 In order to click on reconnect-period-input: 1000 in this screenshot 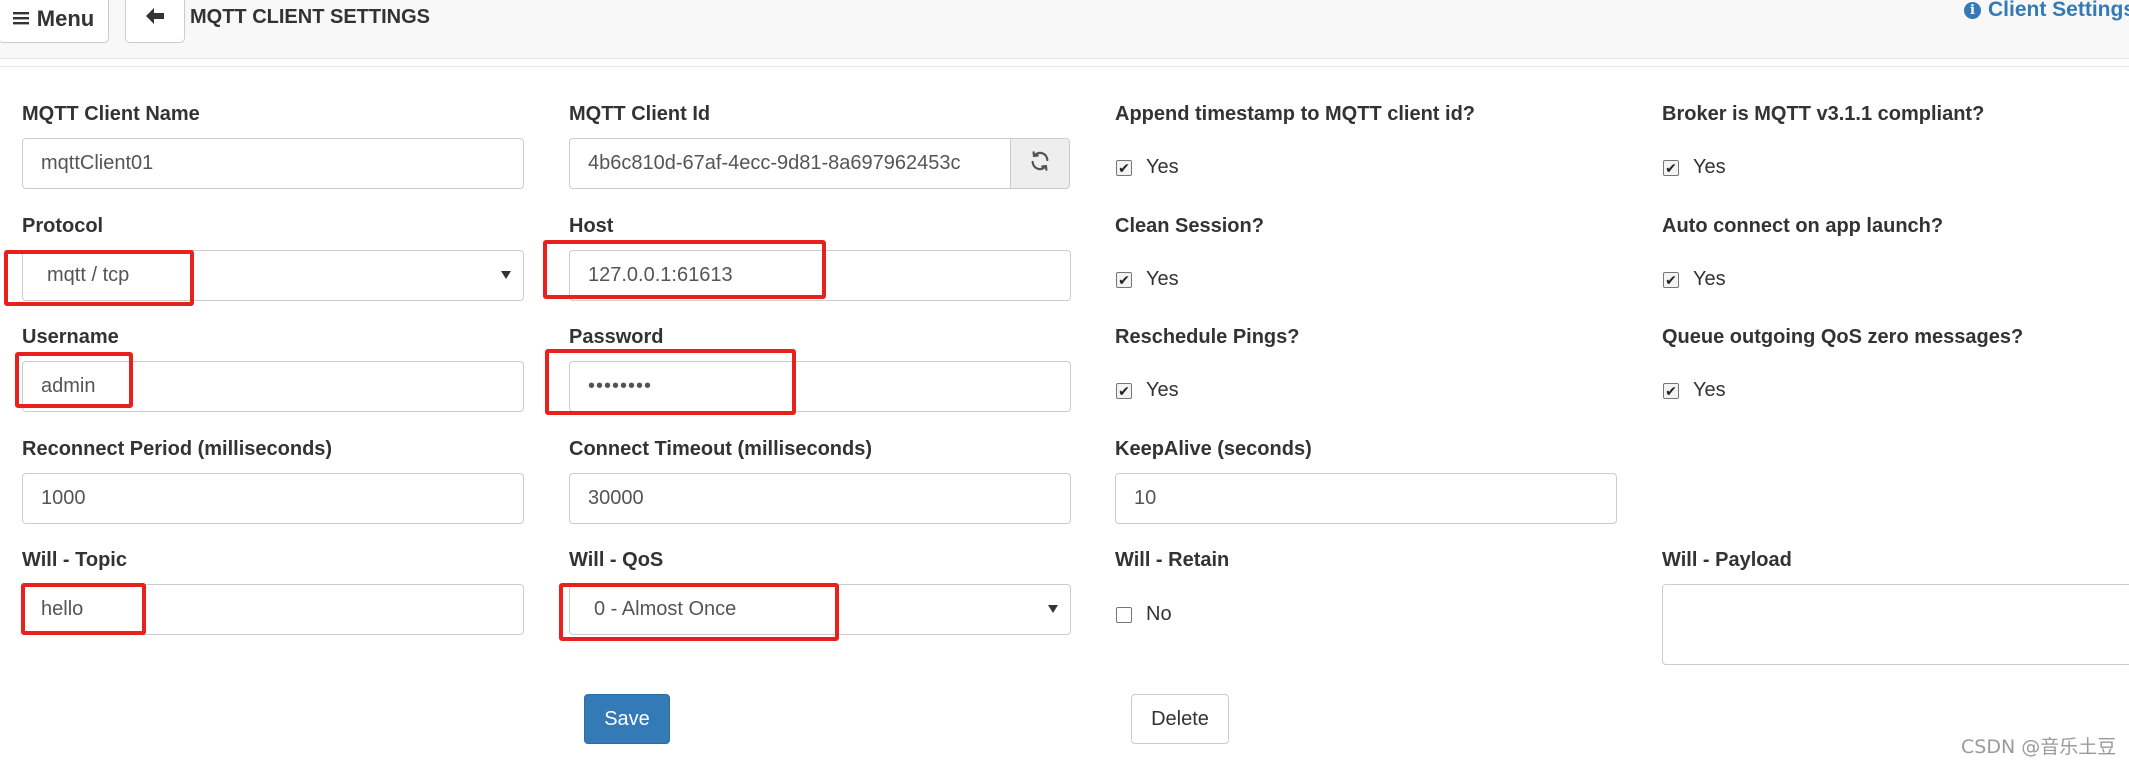, I will do `click(273, 498)`.